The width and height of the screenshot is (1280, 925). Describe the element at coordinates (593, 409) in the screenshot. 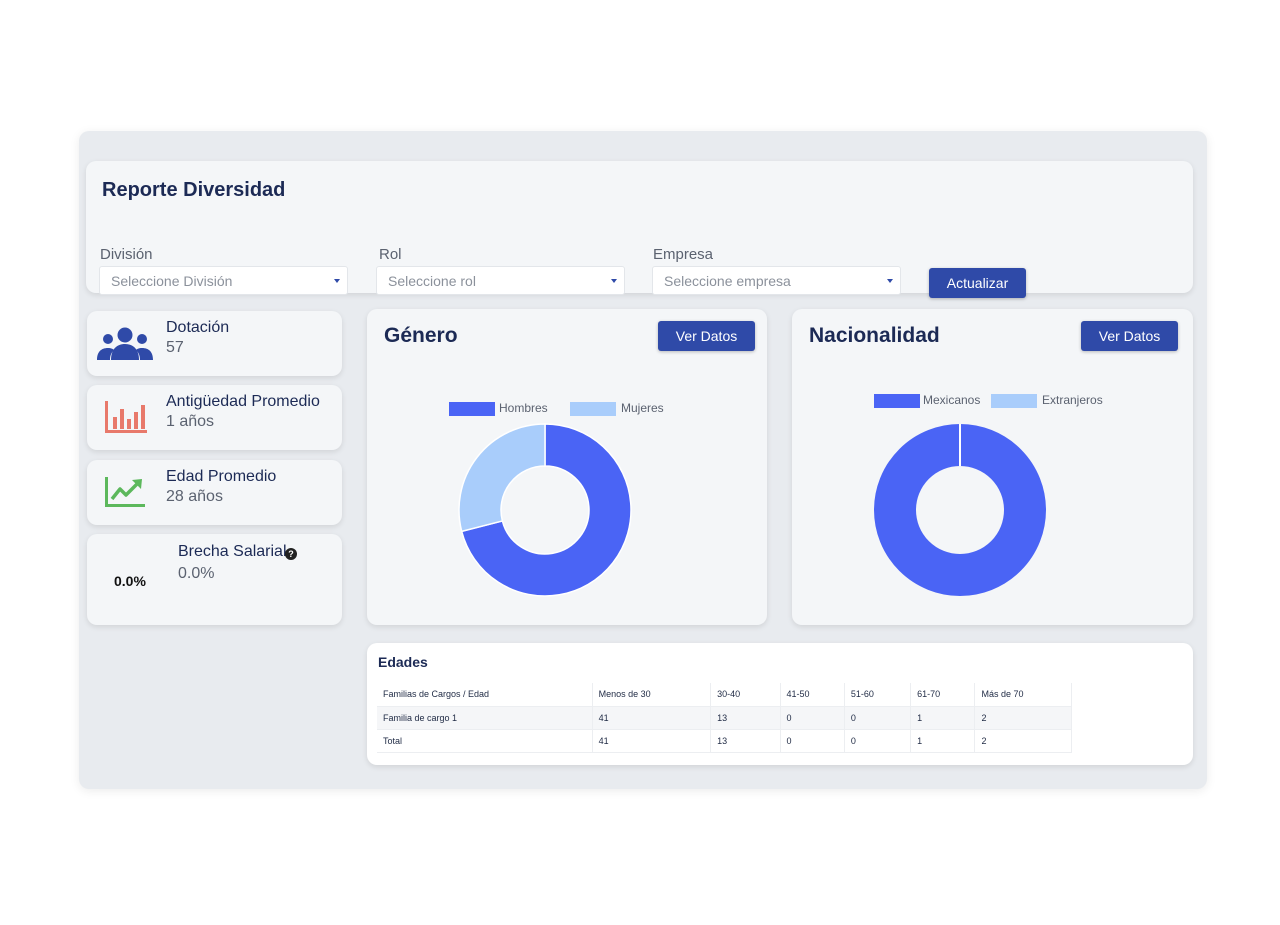

I see `legend-swatch-mujeres` at that location.